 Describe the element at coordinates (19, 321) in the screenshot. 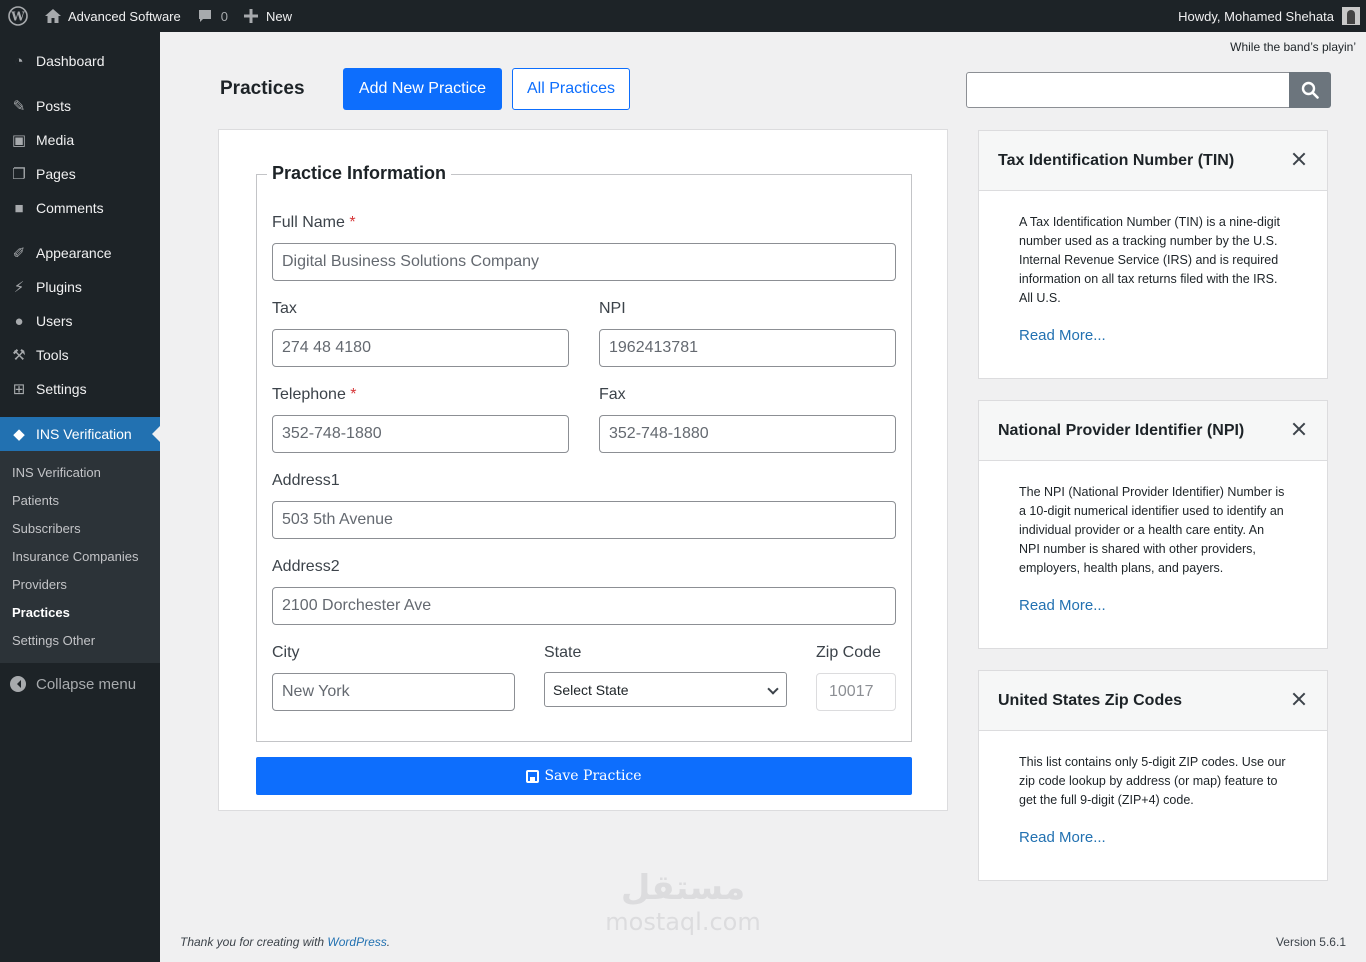

I see `user-icon: ●` at that location.